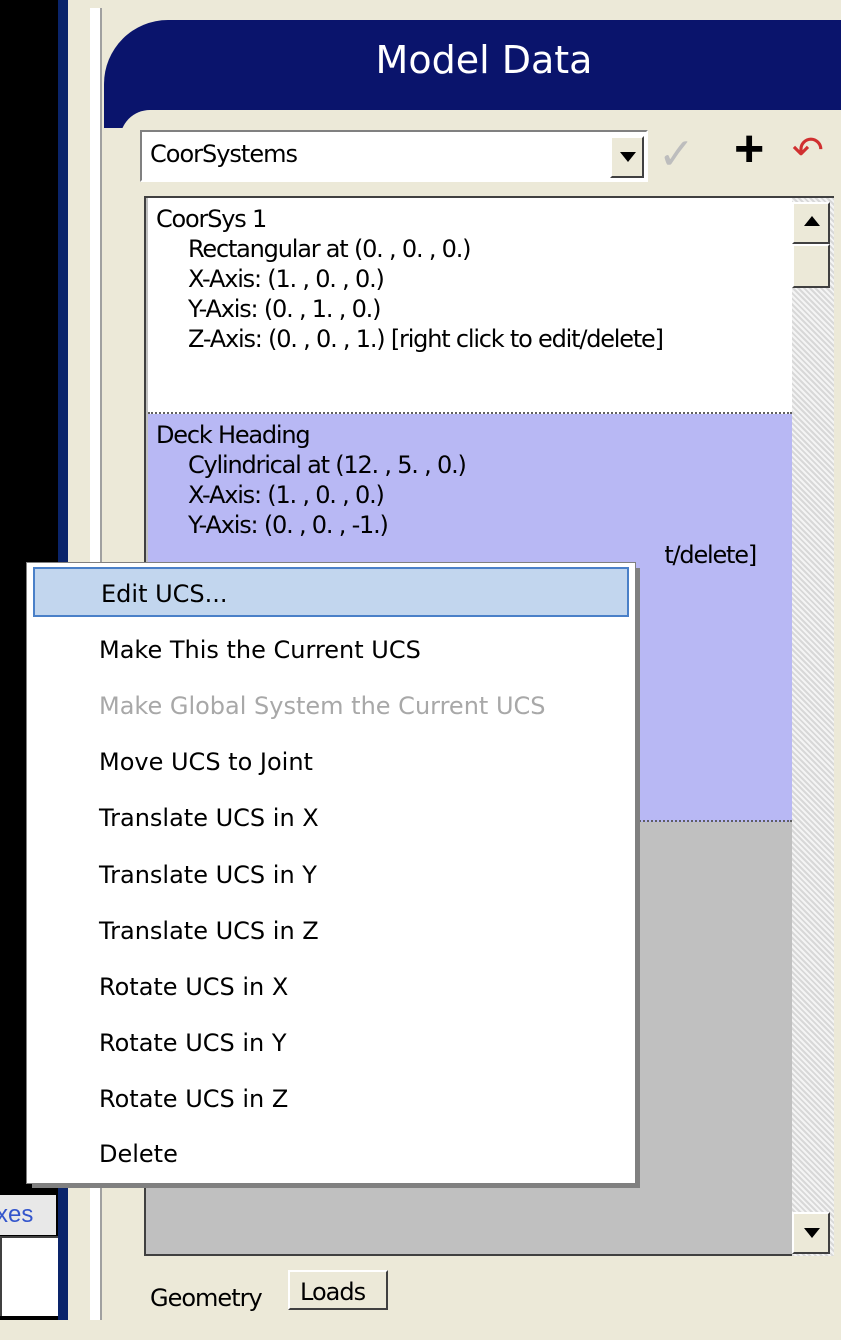 The width and height of the screenshot is (841, 1340). What do you see at coordinates (331, 931) in the screenshot?
I see `menu-item-translate-z: Translate UCS in Z` at bounding box center [331, 931].